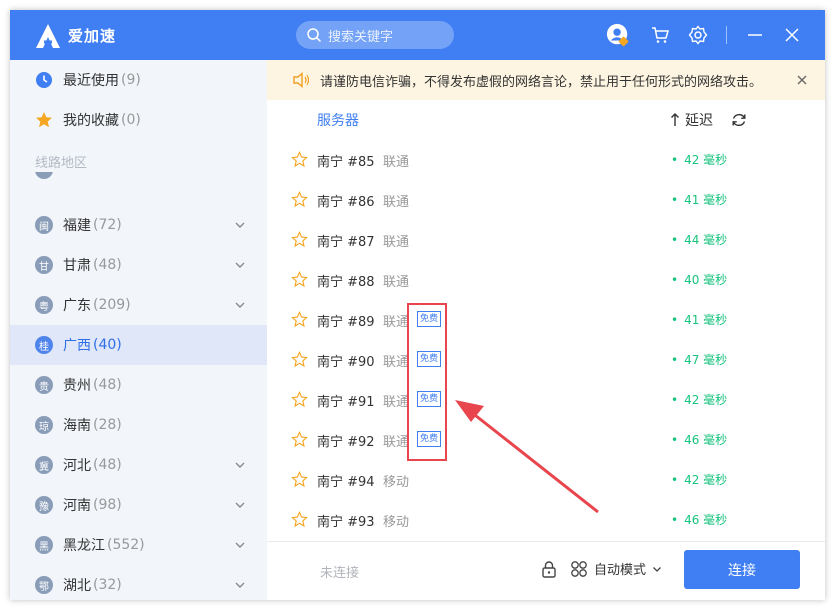 This screenshot has height=610, width=835. I want to click on sidebar-item-label: 广西, so click(77, 346).